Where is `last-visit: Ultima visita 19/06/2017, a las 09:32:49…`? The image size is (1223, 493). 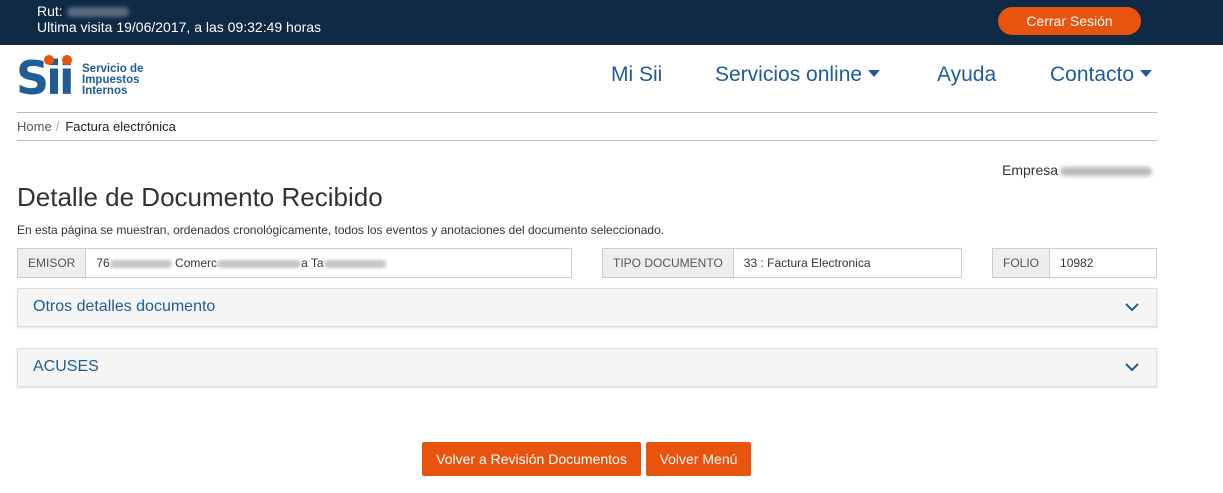
last-visit: Ultima visita 19/06/2017, a las 09:32:49… is located at coordinates (179, 27).